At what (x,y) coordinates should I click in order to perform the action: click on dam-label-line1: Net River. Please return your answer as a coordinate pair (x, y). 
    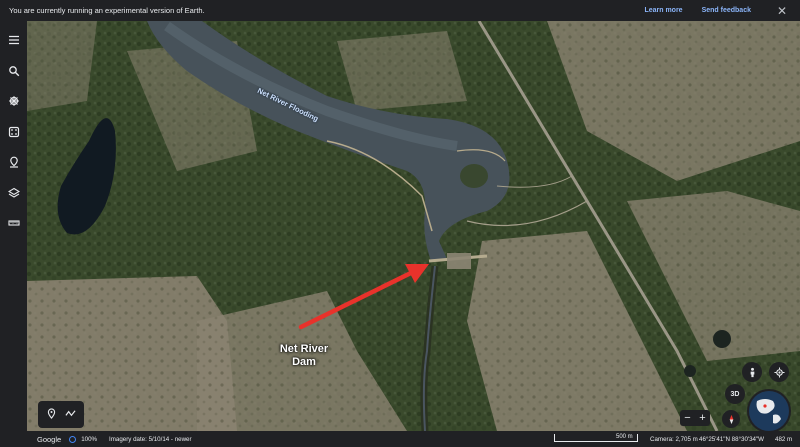
    Looking at the image, I should click on (304, 349).